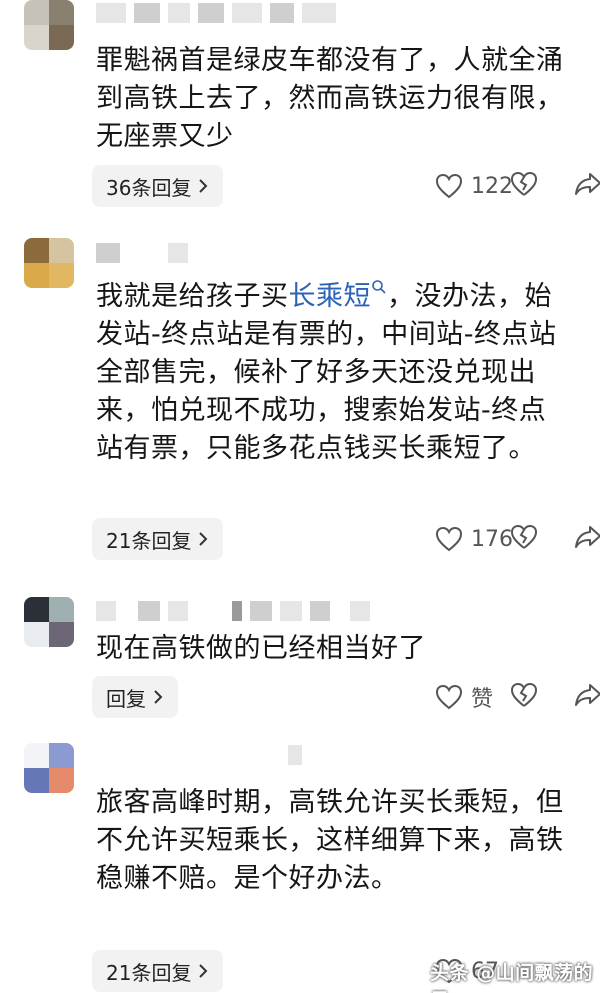 The image size is (600, 993). Describe the element at coordinates (492, 186) in the screenshot. I see `like-count: 122` at that location.